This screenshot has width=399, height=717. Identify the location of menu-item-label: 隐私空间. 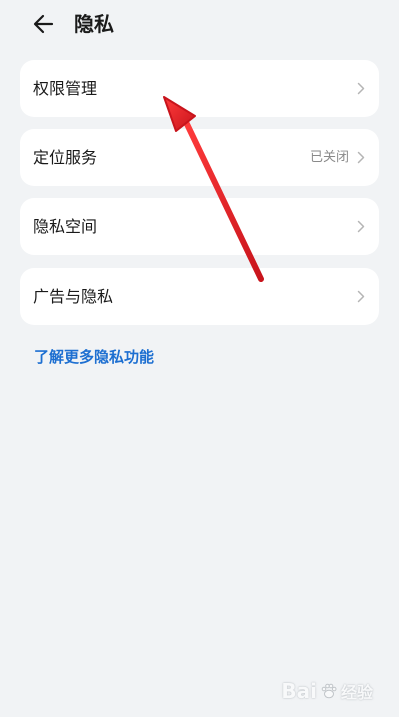
(65, 226).